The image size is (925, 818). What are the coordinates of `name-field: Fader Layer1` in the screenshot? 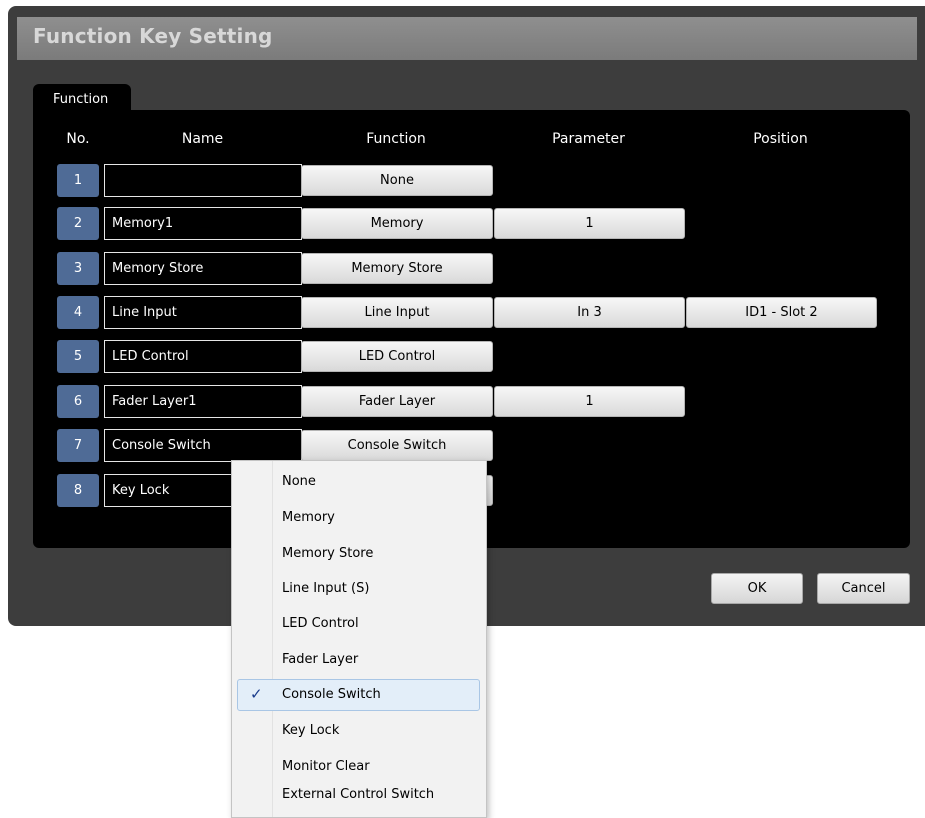 It's located at (203, 401).